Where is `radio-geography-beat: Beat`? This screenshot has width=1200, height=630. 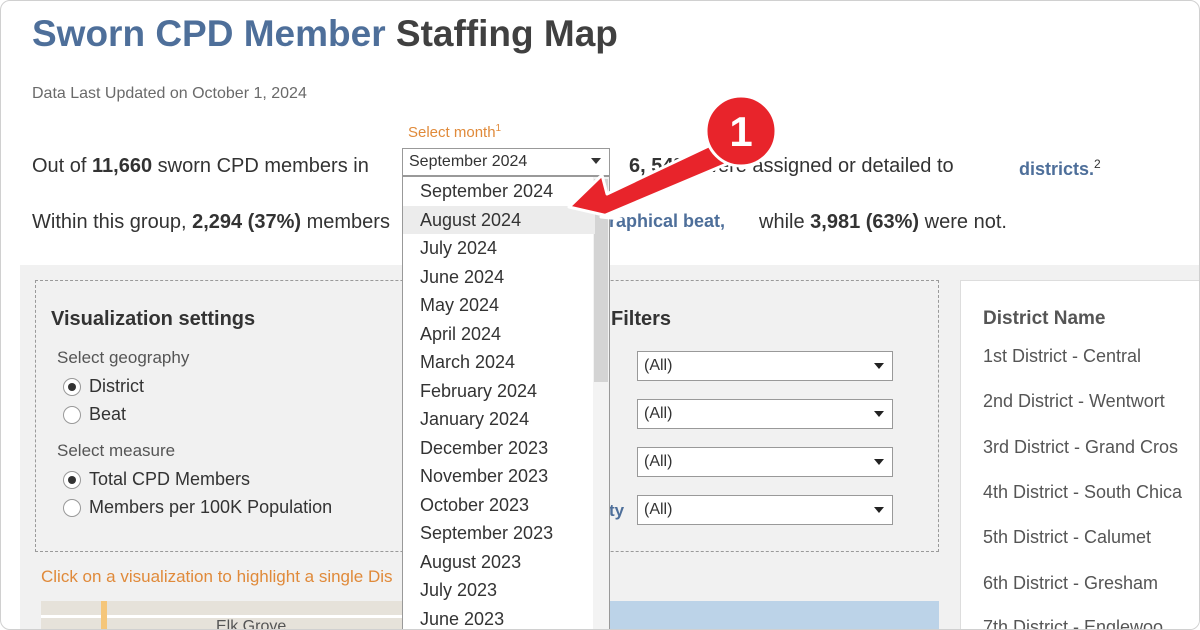 radio-geography-beat: Beat is located at coordinates (94, 414).